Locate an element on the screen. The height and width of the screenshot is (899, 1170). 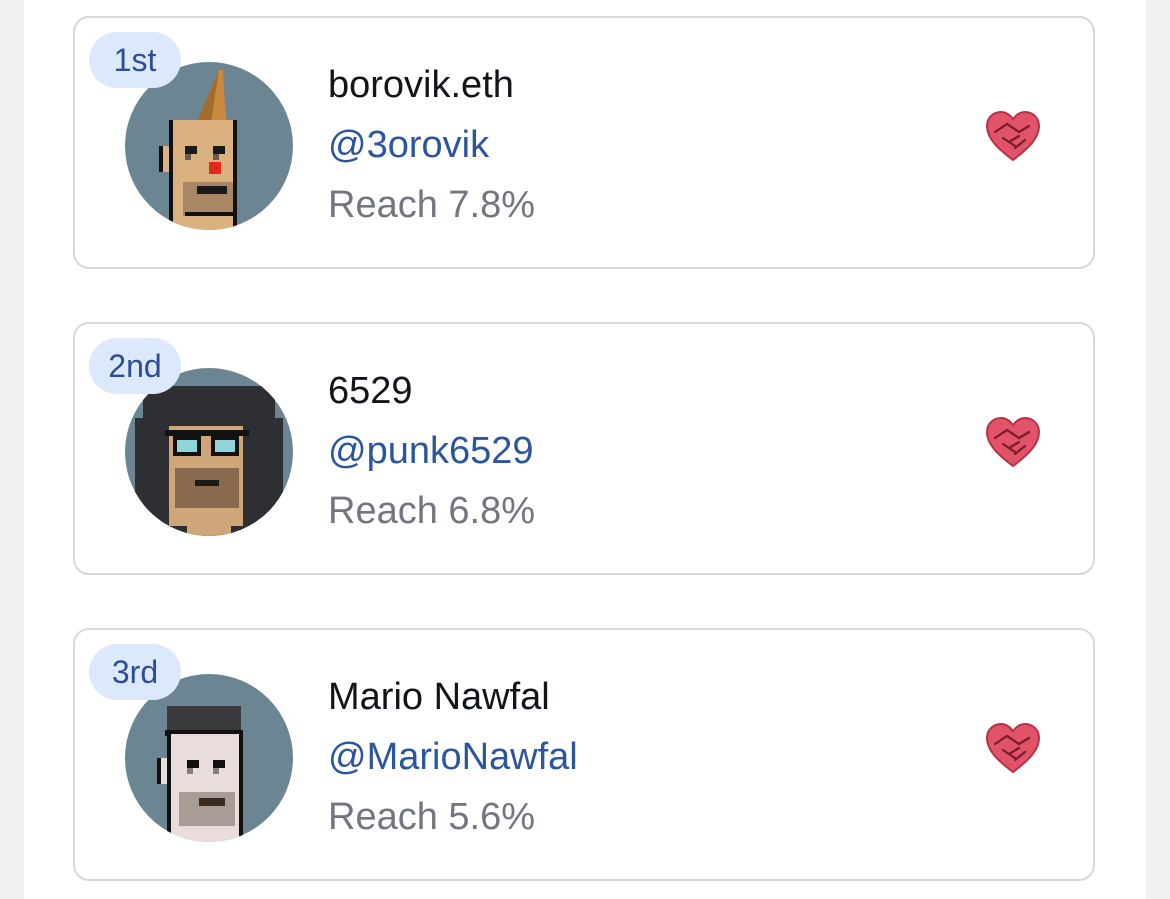
reach-value: Reach 5.6% is located at coordinates (432, 817).